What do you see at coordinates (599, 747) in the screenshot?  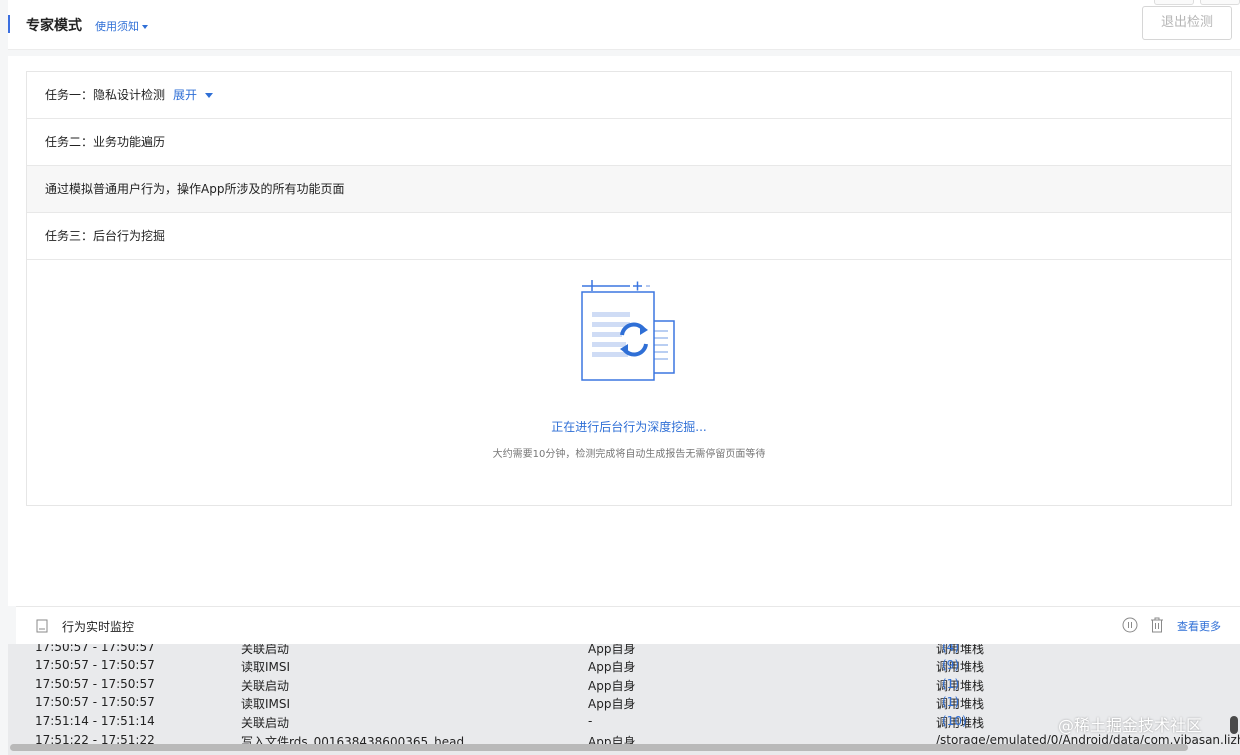 I see `horizontal-scrollbar` at bounding box center [599, 747].